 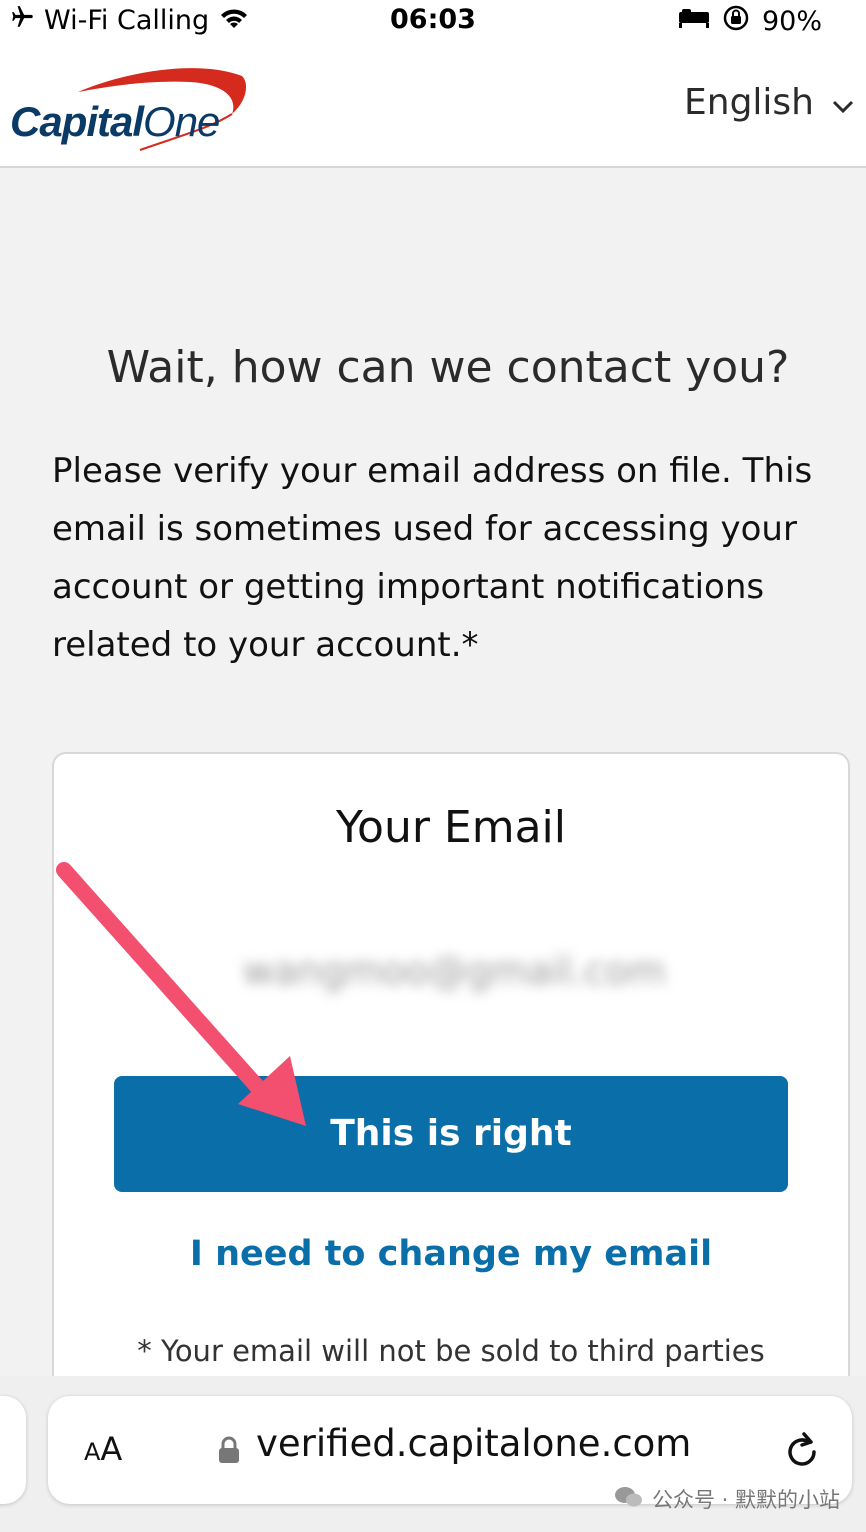 What do you see at coordinates (745, 1500) in the screenshot?
I see `watermark-text: 公众号 · 默默的小站` at bounding box center [745, 1500].